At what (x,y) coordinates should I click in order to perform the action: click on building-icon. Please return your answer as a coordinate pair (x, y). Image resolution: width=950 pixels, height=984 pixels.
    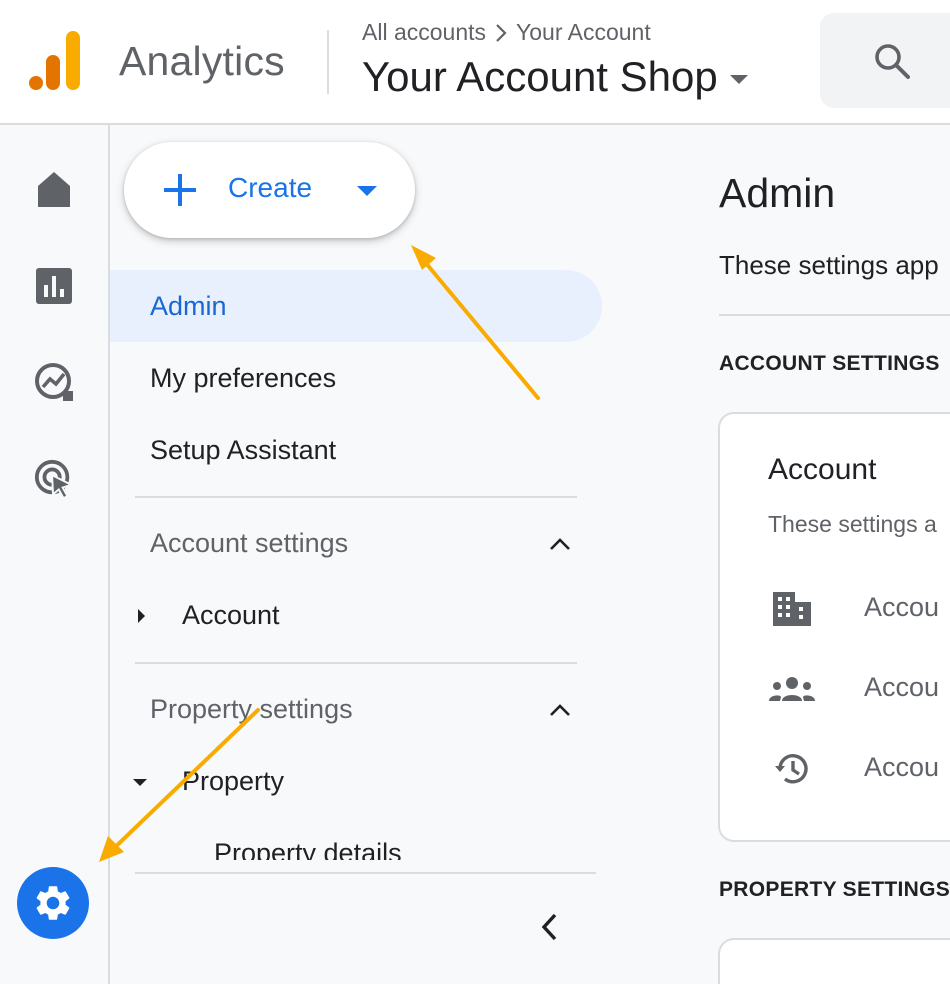
    Looking at the image, I should click on (792, 609).